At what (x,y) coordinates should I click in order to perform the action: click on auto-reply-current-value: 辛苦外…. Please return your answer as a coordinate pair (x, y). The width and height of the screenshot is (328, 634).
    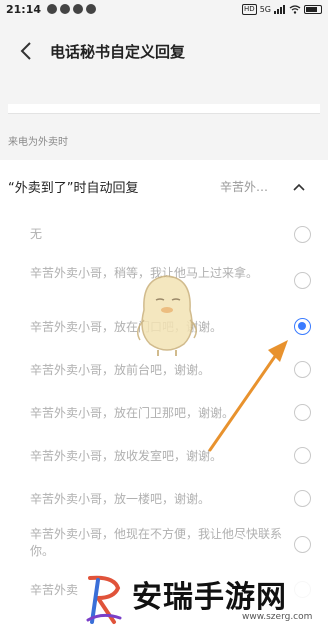
    Looking at the image, I should click on (244, 186).